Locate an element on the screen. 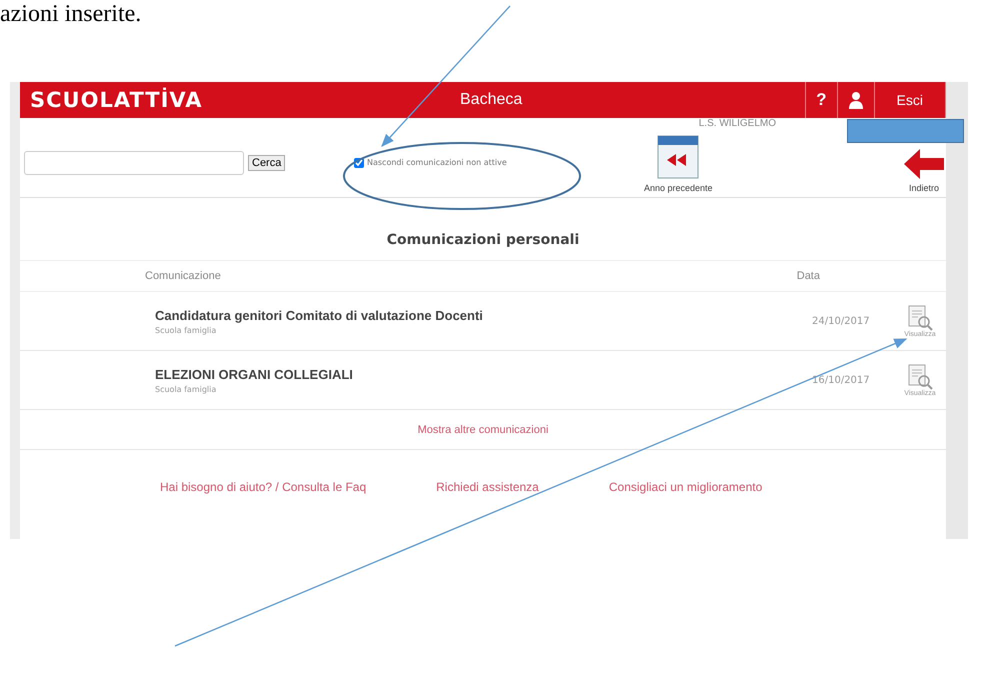 The height and width of the screenshot is (674, 986). footer-link: Richiedi assistenza is located at coordinates (487, 487).